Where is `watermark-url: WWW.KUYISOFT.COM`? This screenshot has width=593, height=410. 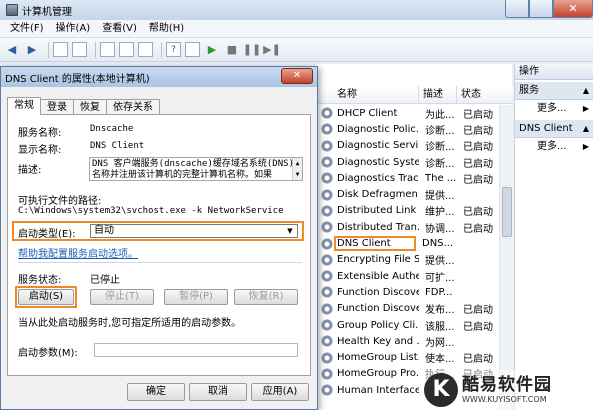
watermark-url: WWW.KUYISOFT.COM is located at coordinates (504, 399).